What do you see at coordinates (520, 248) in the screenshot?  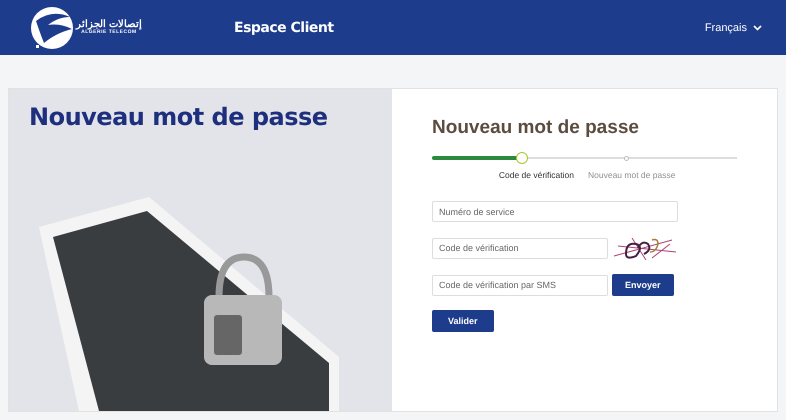 I see `captcha-code-field: Code de vérification` at bounding box center [520, 248].